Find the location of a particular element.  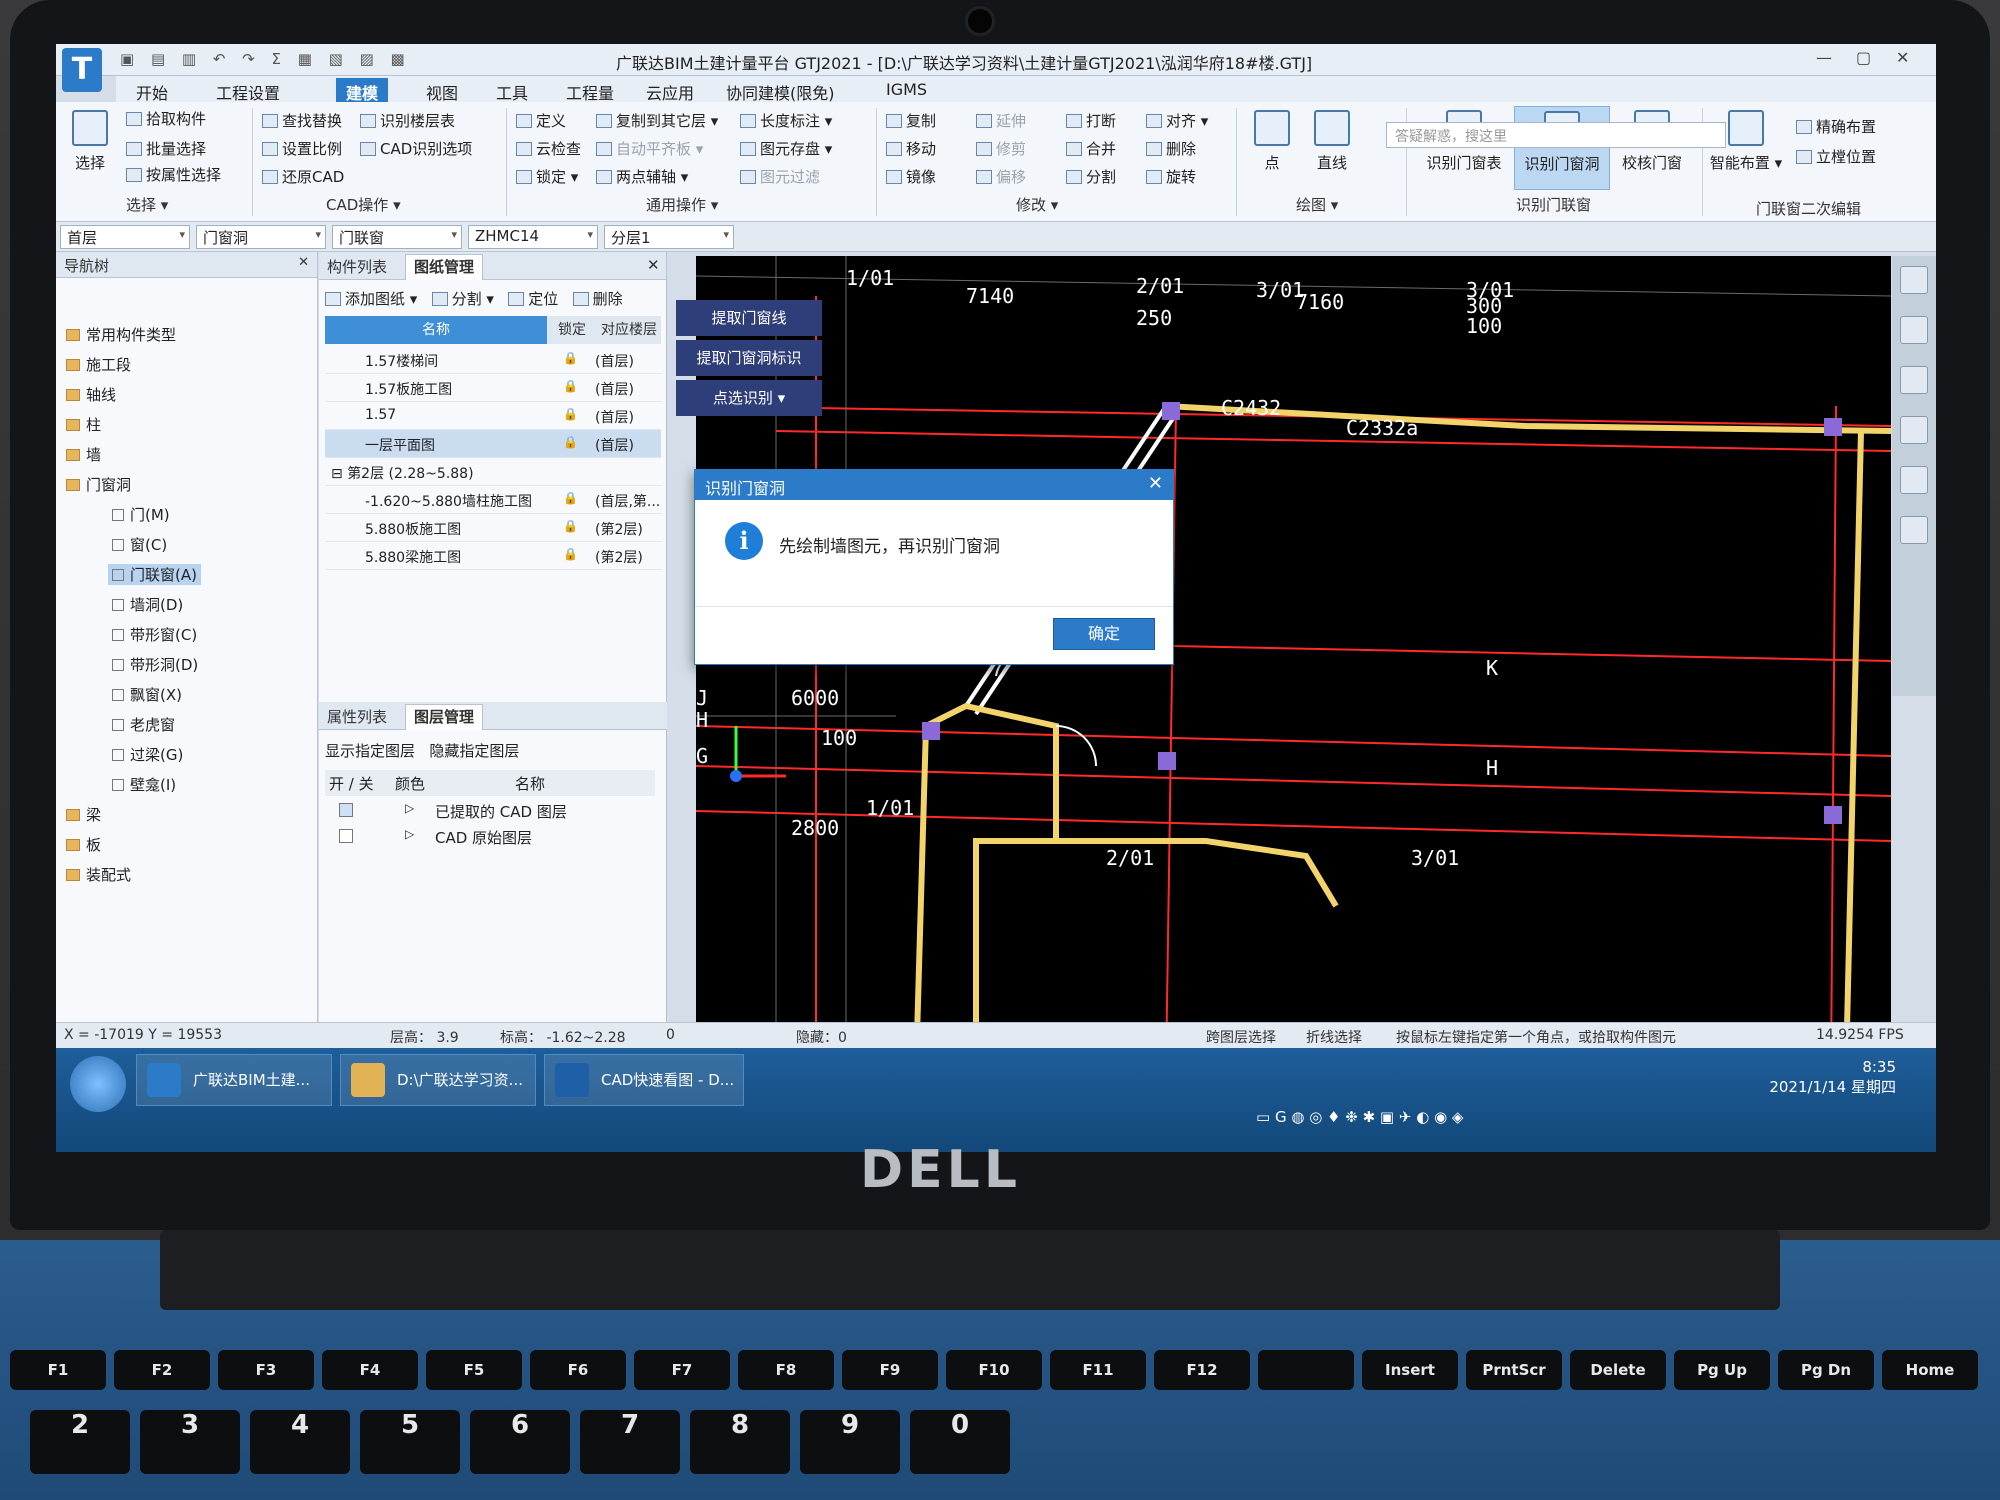

tree-item-prefab: 装配式 is located at coordinates (98, 874).